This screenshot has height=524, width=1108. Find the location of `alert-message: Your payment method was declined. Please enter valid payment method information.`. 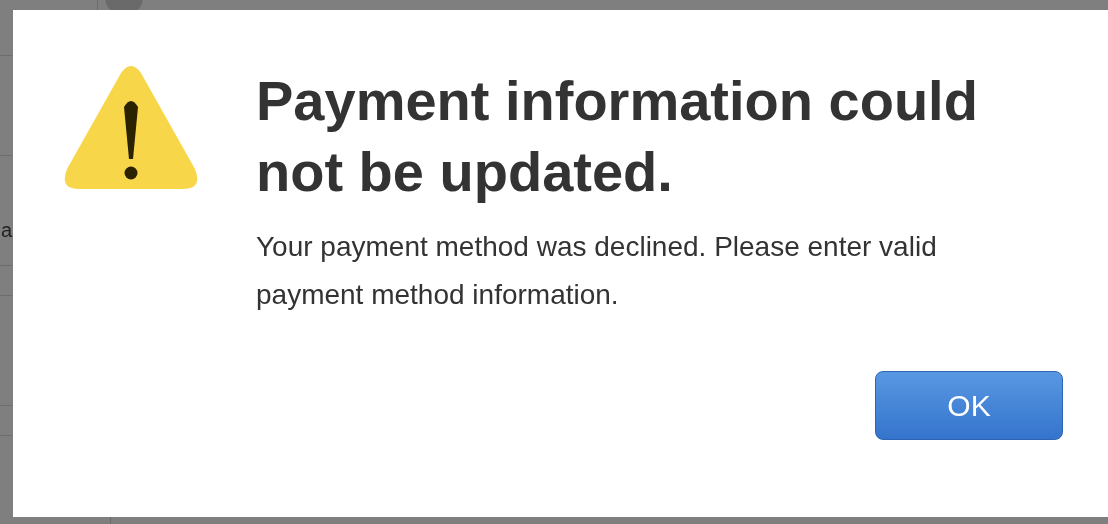

alert-message: Your payment method was declined. Please enter valid payment method information. is located at coordinates (597, 271).